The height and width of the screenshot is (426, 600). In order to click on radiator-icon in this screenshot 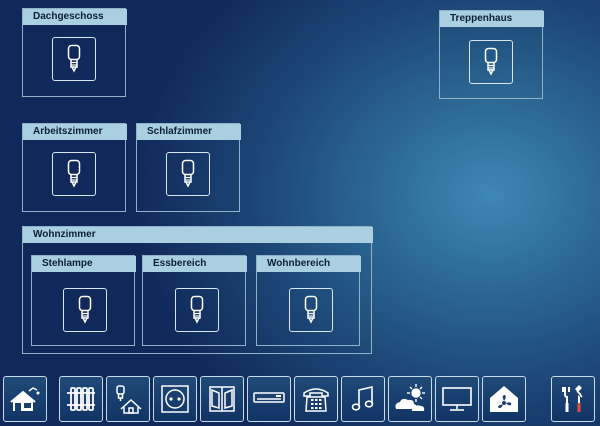, I will do `click(81, 399)`.